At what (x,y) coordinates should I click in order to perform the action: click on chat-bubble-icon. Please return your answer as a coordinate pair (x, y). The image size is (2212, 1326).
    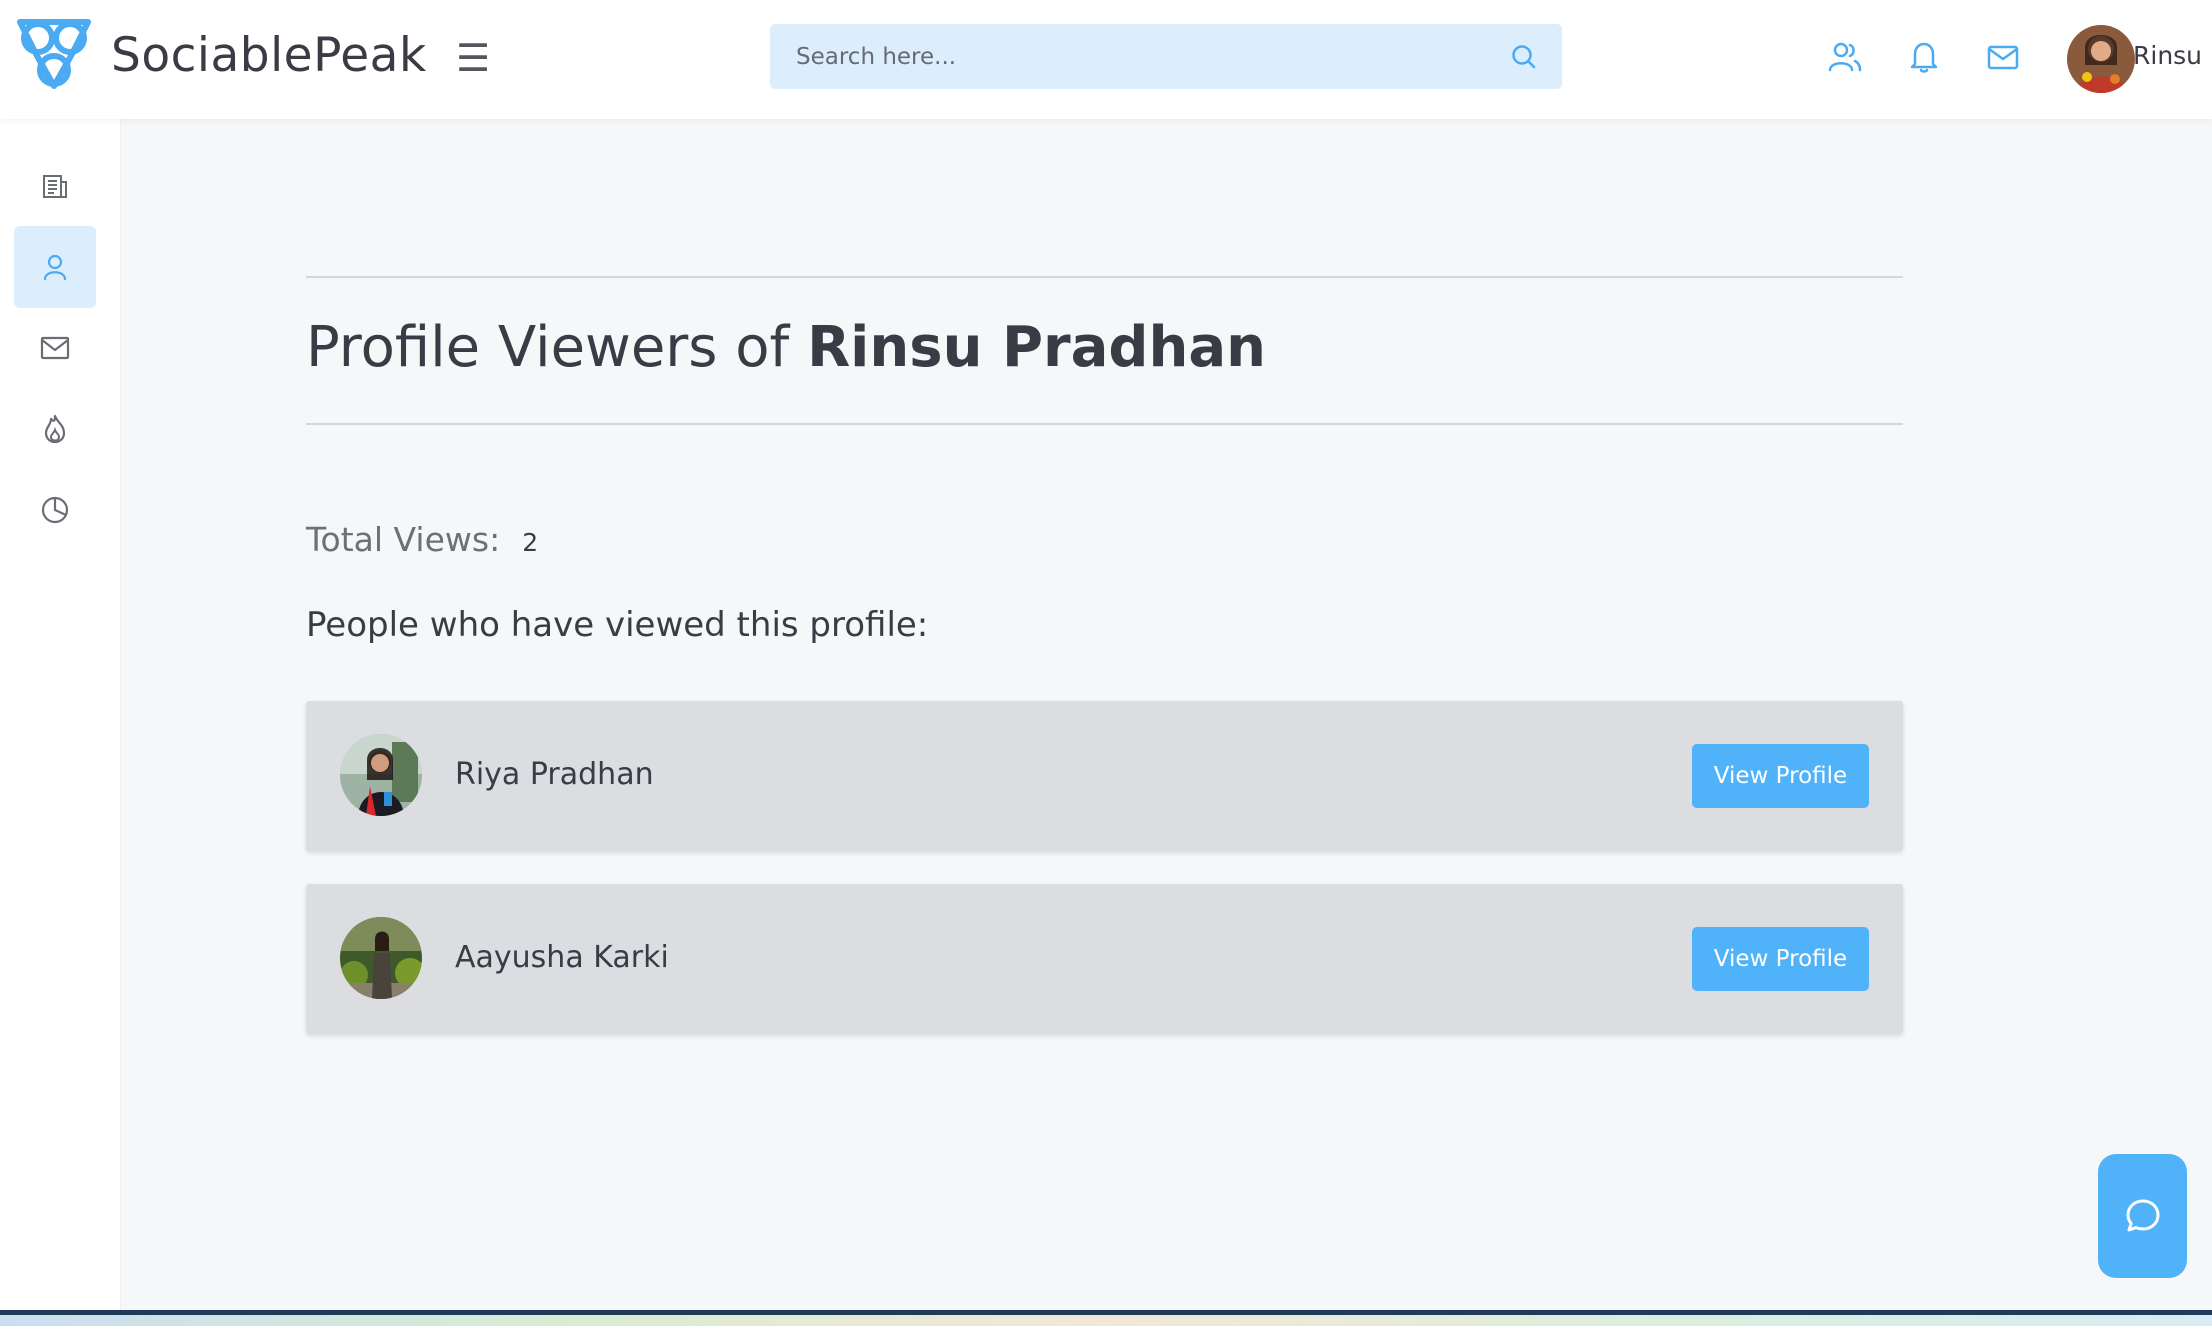
    Looking at the image, I should click on (2142, 1215).